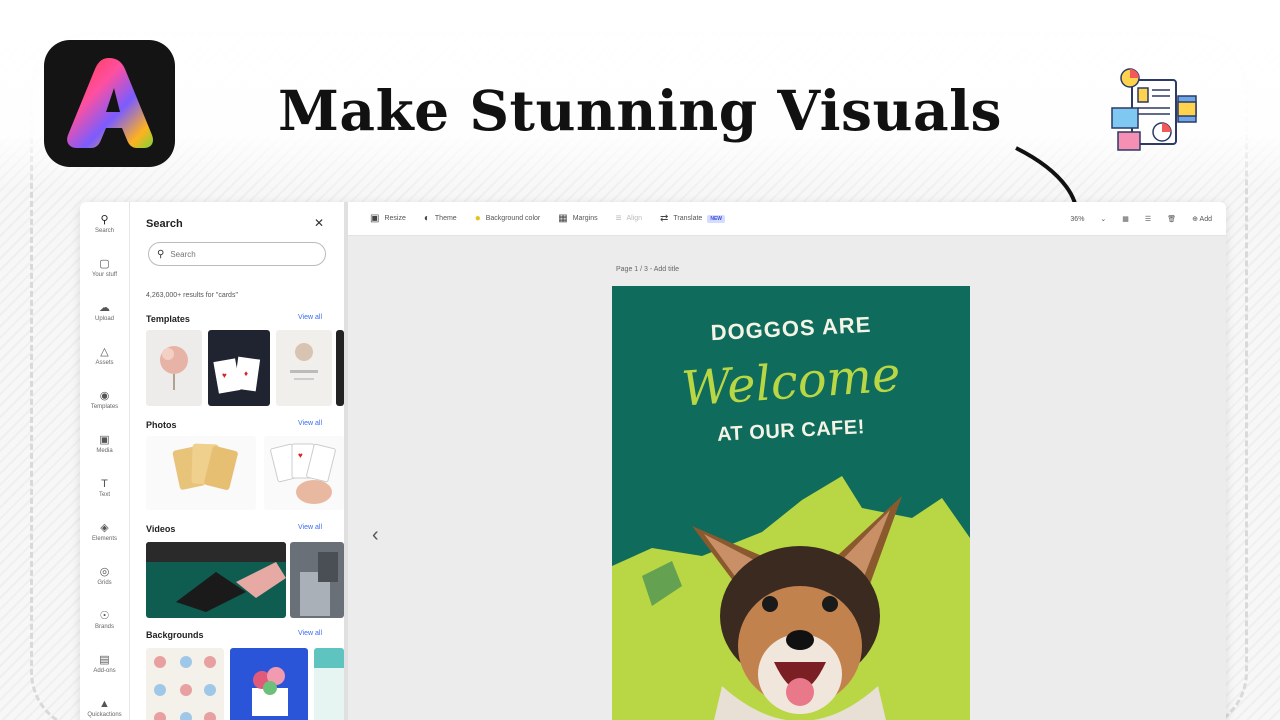 Image resolution: width=1280 pixels, height=720 pixels. Describe the element at coordinates (647, 269) in the screenshot. I see `page-label: Page 1 / 3 - Add title` at that location.